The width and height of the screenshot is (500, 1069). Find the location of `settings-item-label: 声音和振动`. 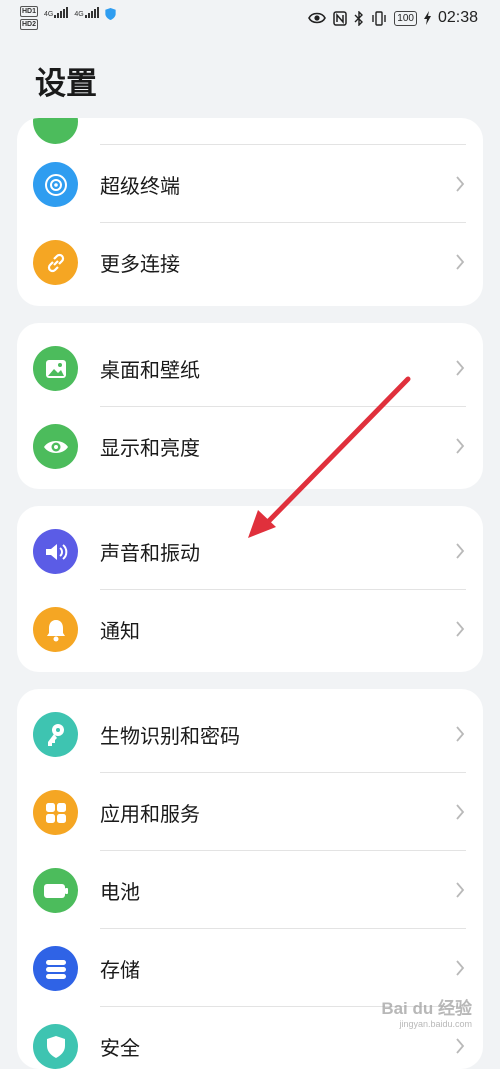

settings-item-label: 声音和振动 is located at coordinates (150, 553).